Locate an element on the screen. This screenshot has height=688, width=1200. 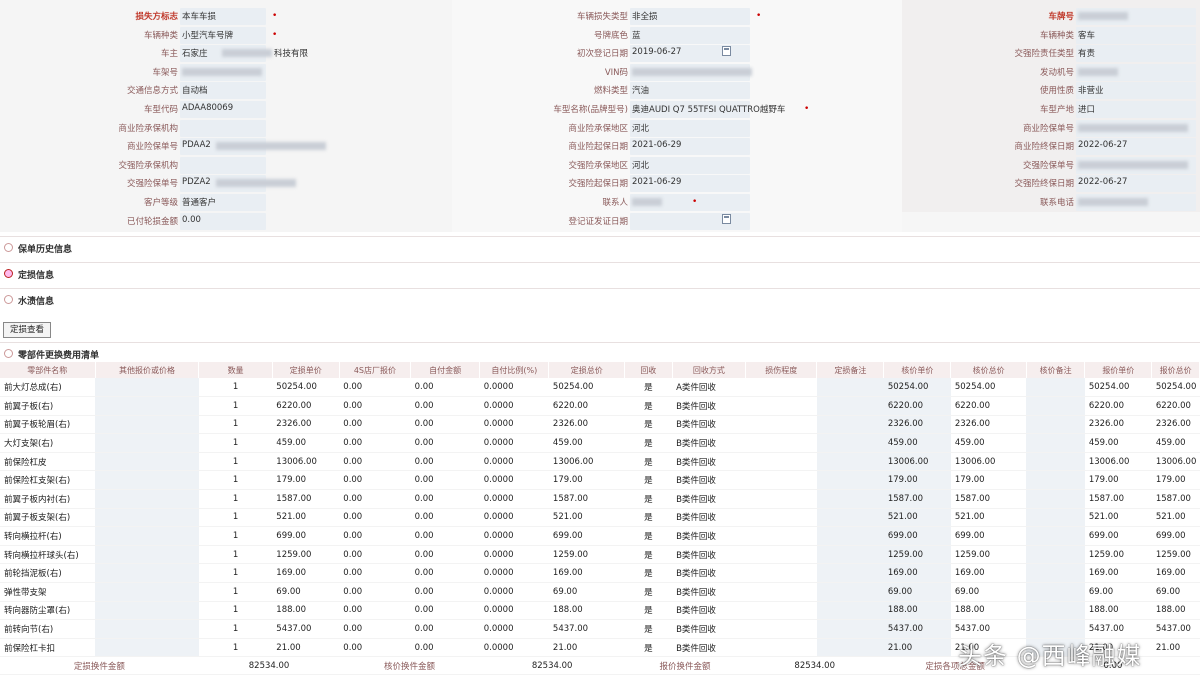
column-header: 核价单价 is located at coordinates (917, 370).